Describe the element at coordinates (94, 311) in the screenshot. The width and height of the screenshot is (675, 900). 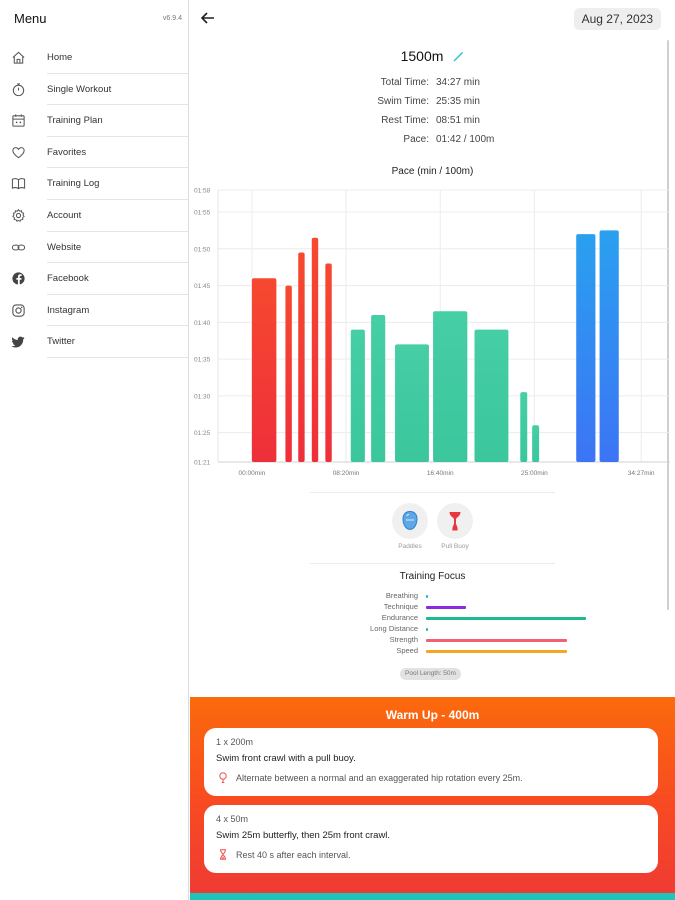
I see `sidebar-item-instagram: Instagram` at that location.